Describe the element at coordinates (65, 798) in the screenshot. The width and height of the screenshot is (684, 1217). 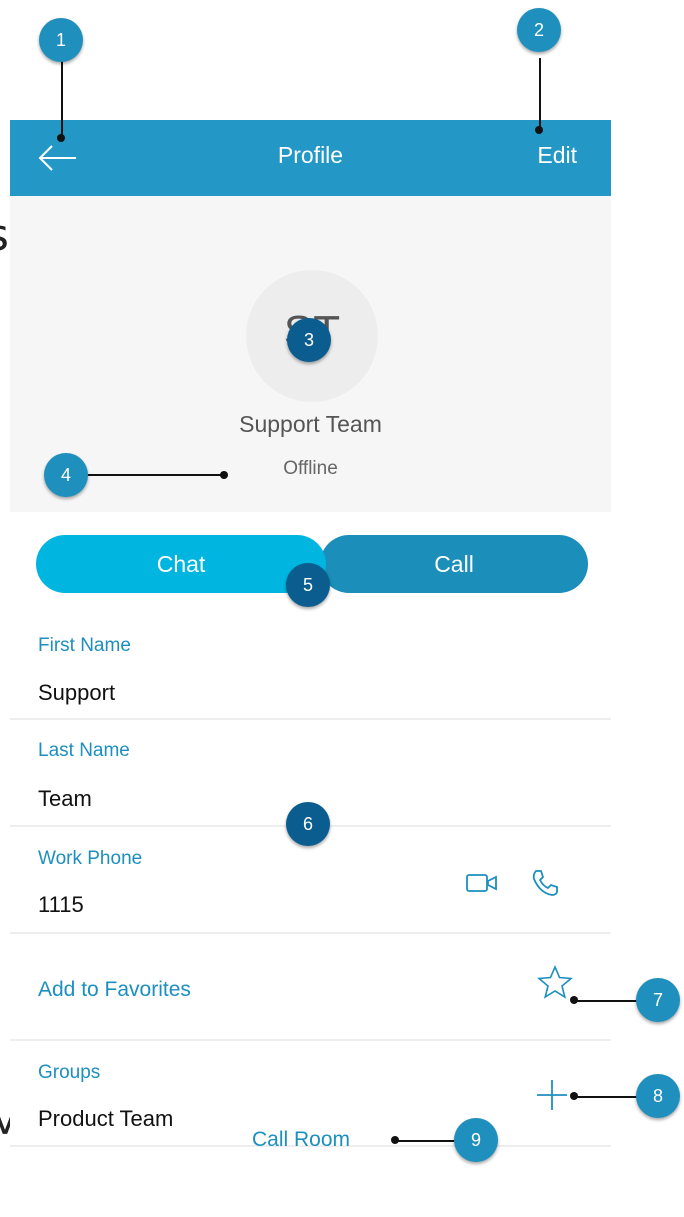
I see `last-name-value: Team` at that location.